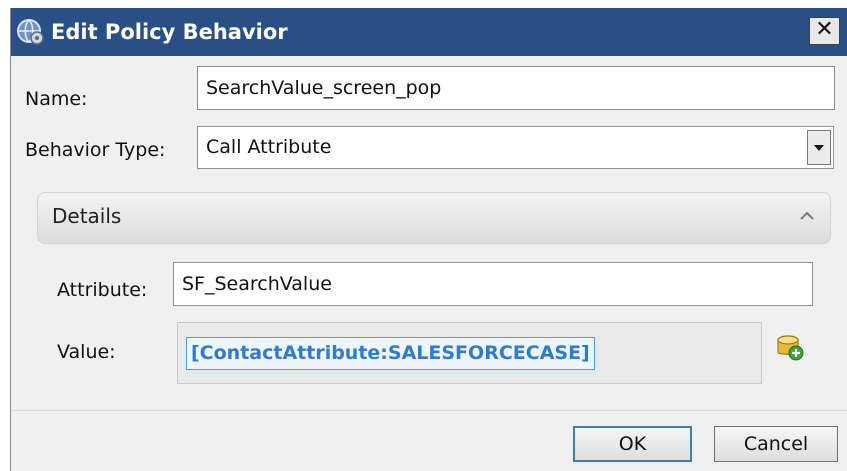  Describe the element at coordinates (515, 147) in the screenshot. I see `behavior-type-select: Call Attribute` at that location.